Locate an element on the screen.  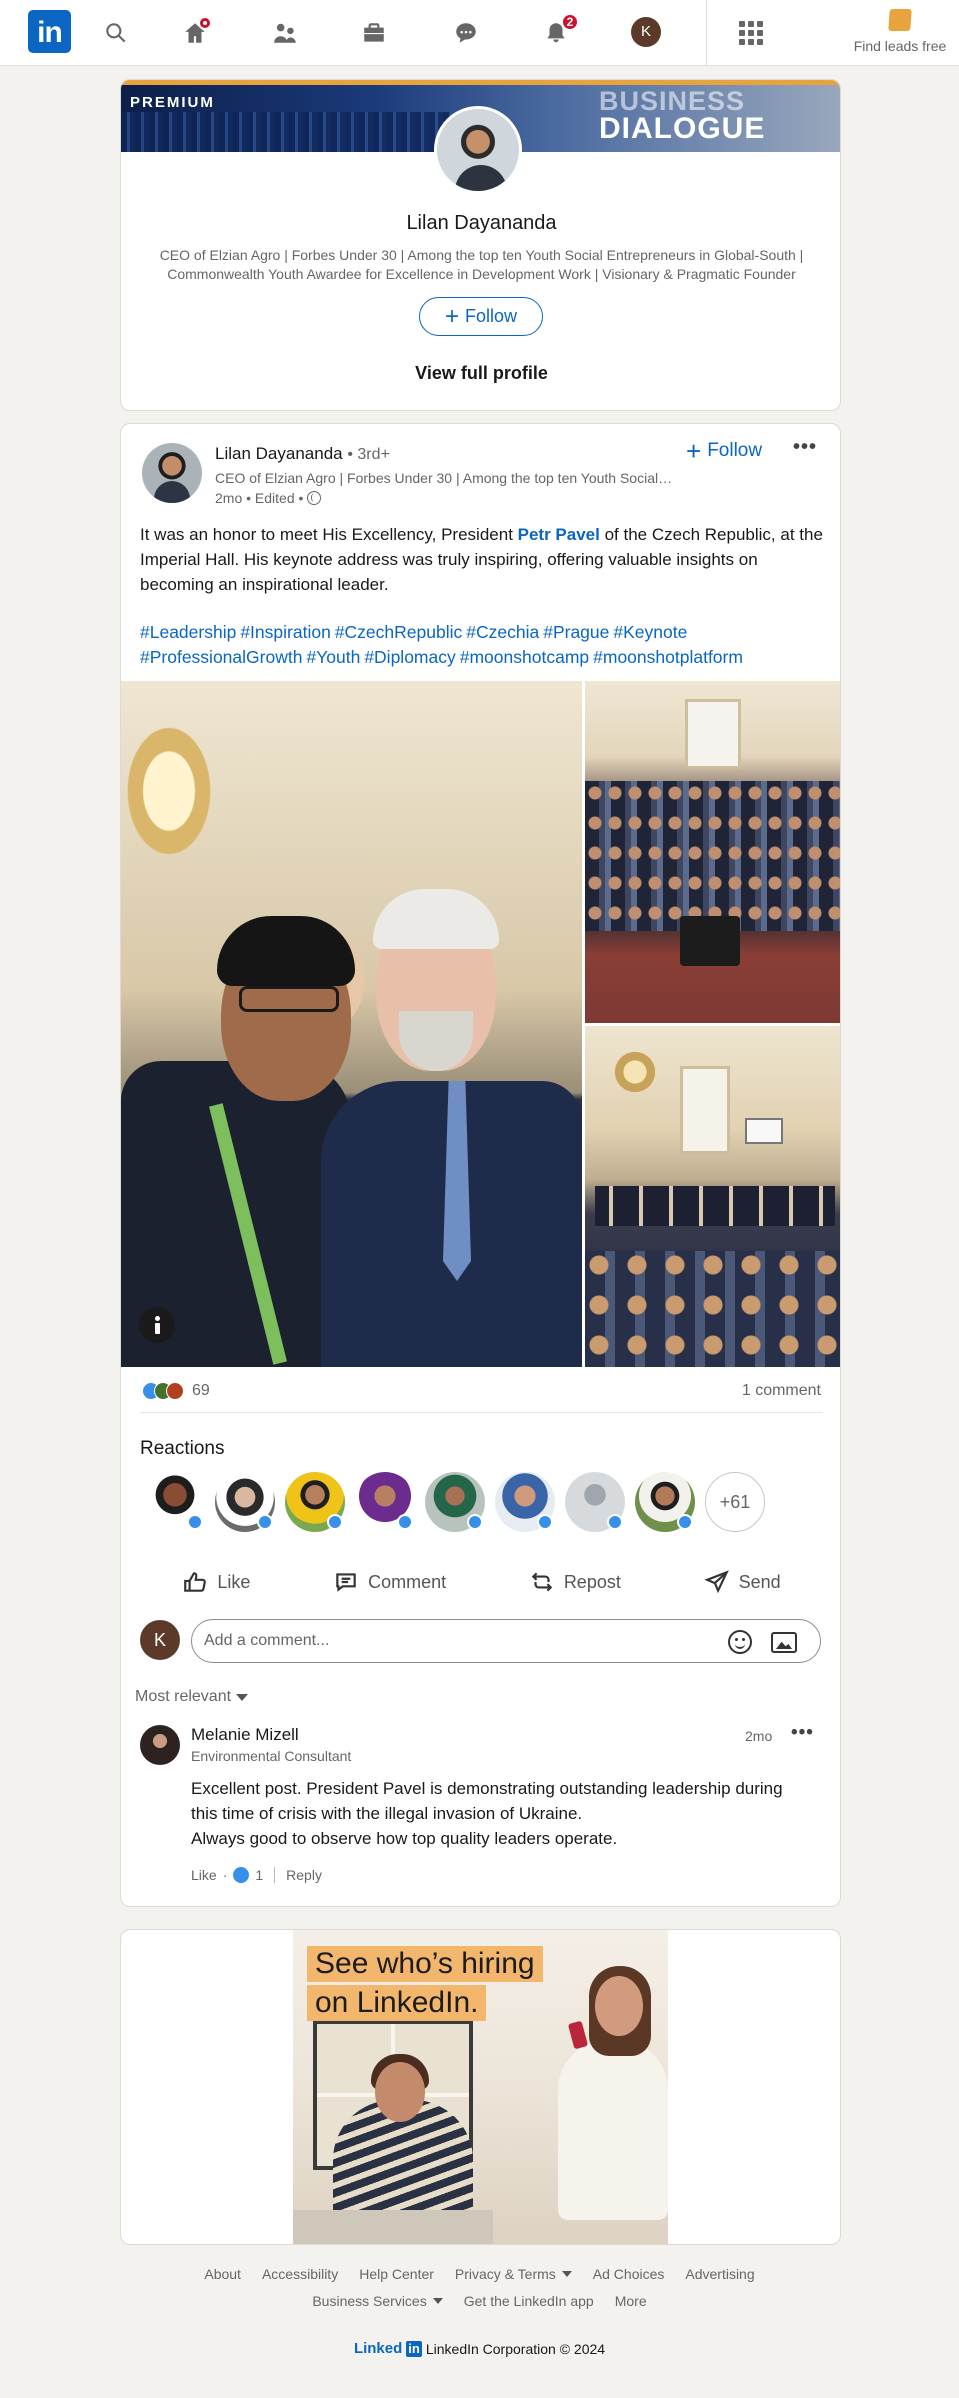
nav-divider is located at coordinates (706, 33).